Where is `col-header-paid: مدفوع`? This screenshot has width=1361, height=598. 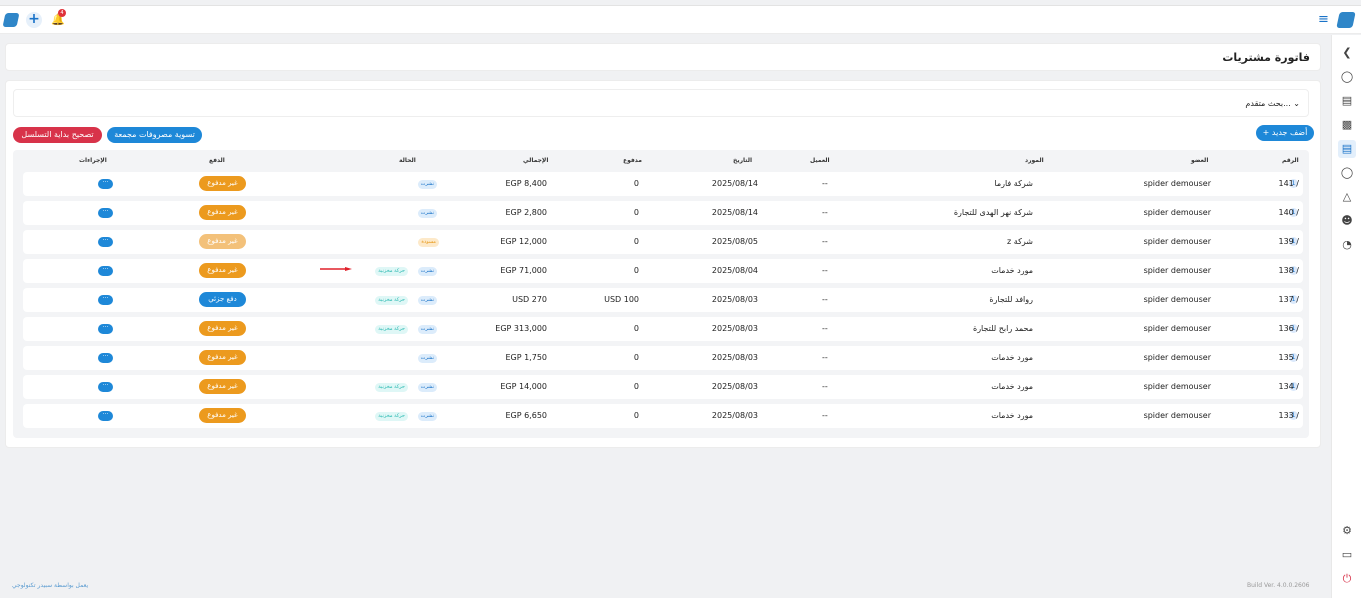
col-header-paid: مدفوع is located at coordinates (632, 160).